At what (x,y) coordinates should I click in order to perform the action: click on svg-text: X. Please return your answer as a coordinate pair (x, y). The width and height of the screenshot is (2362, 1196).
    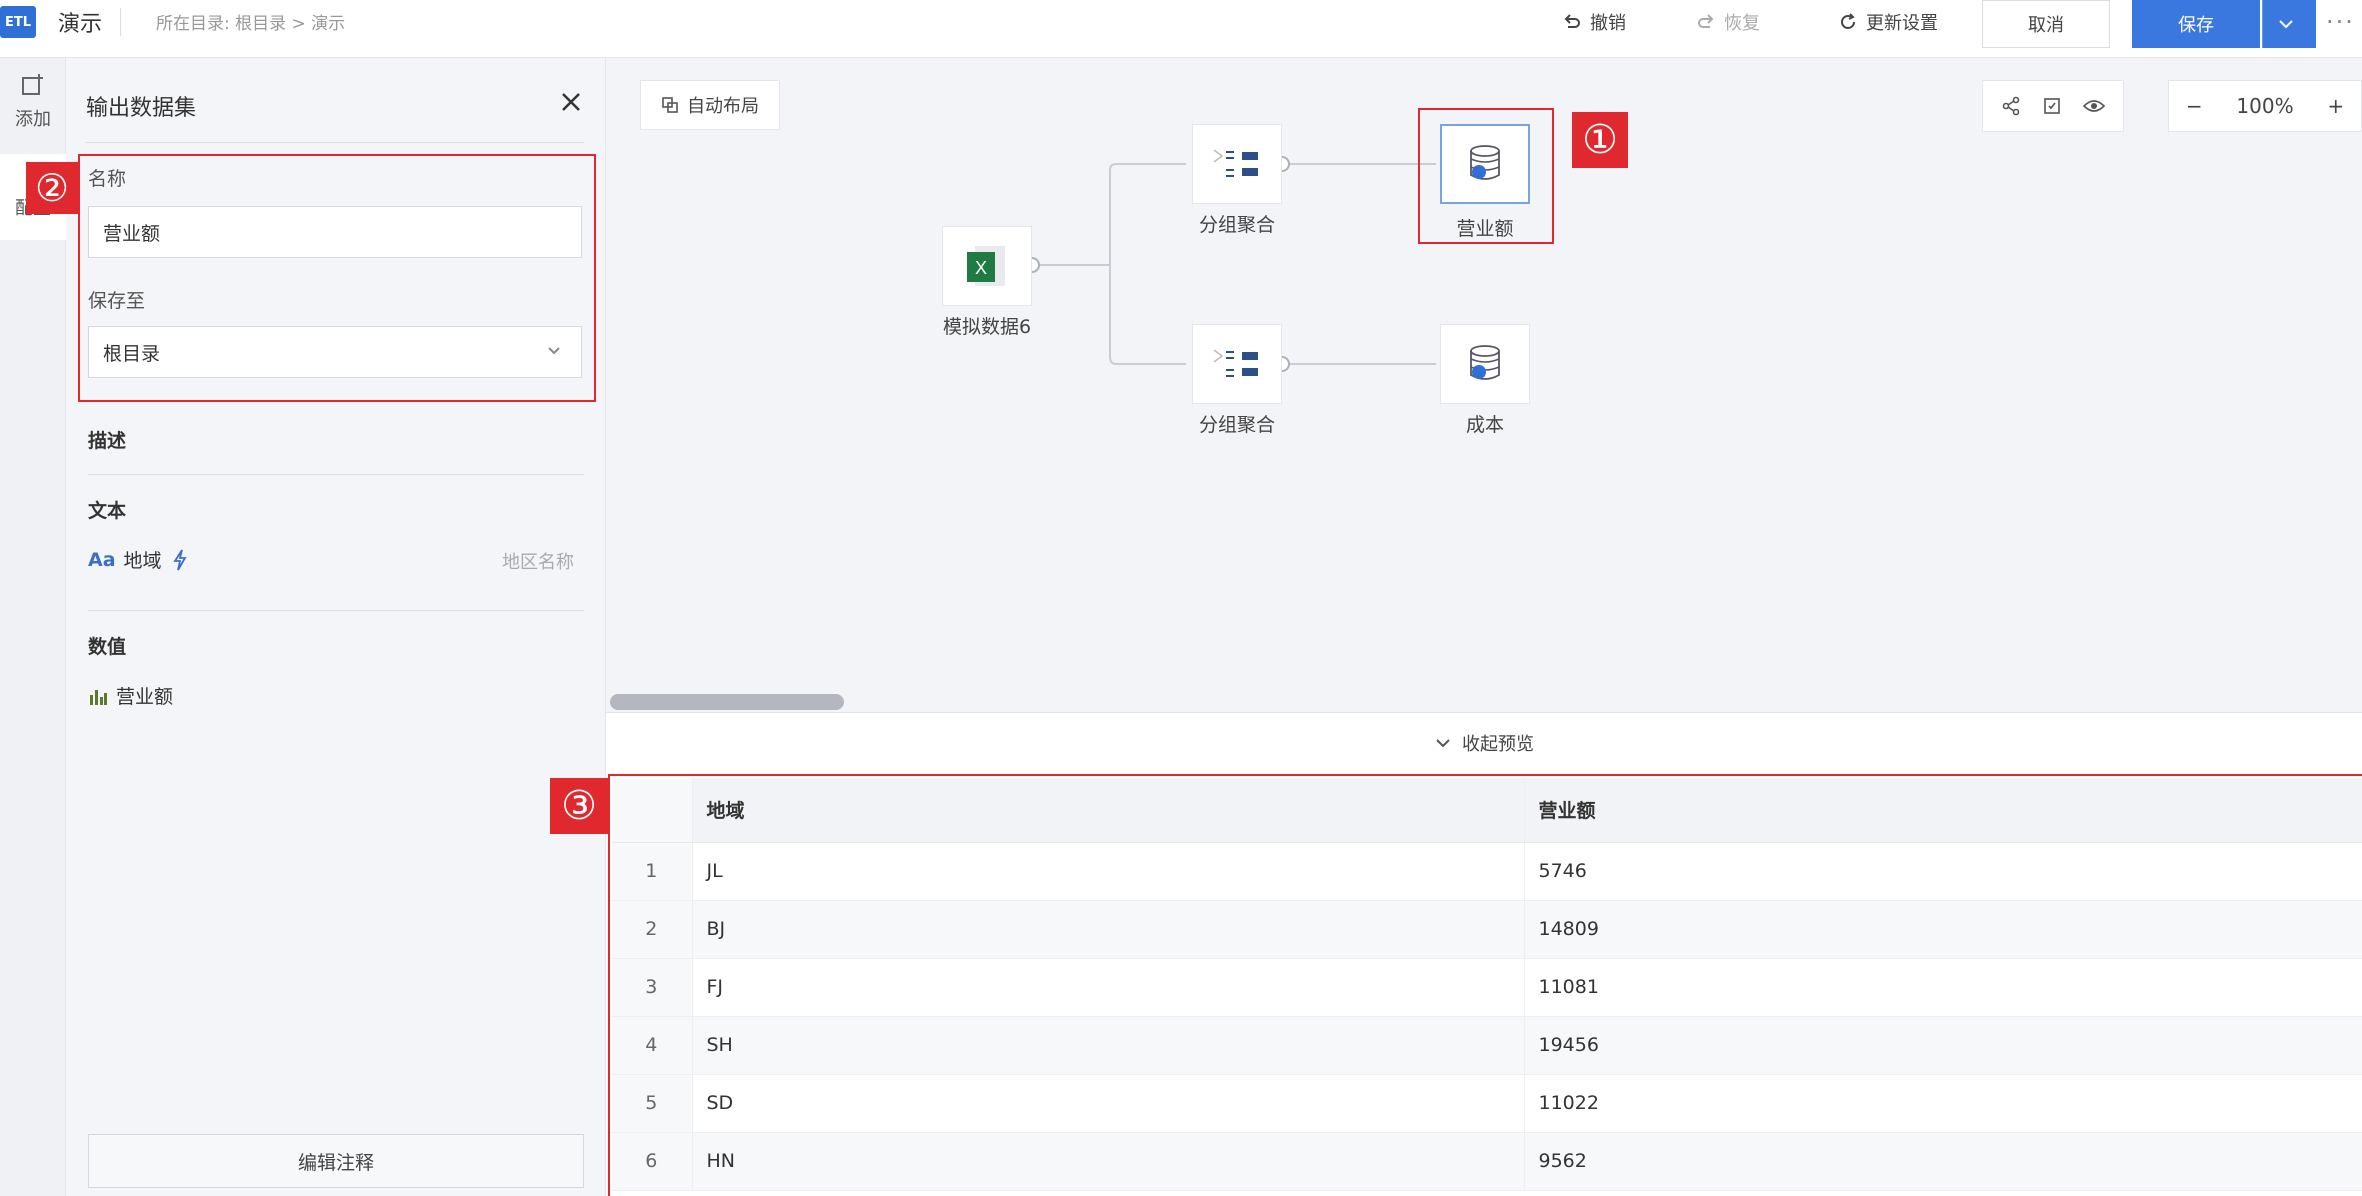
    Looking at the image, I should click on (981, 268).